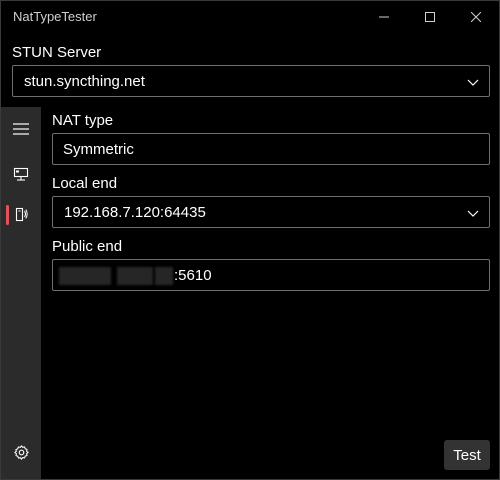 Image resolution: width=500 pixels, height=480 pixels. I want to click on nat-type-value: Symmetric, so click(98, 149).